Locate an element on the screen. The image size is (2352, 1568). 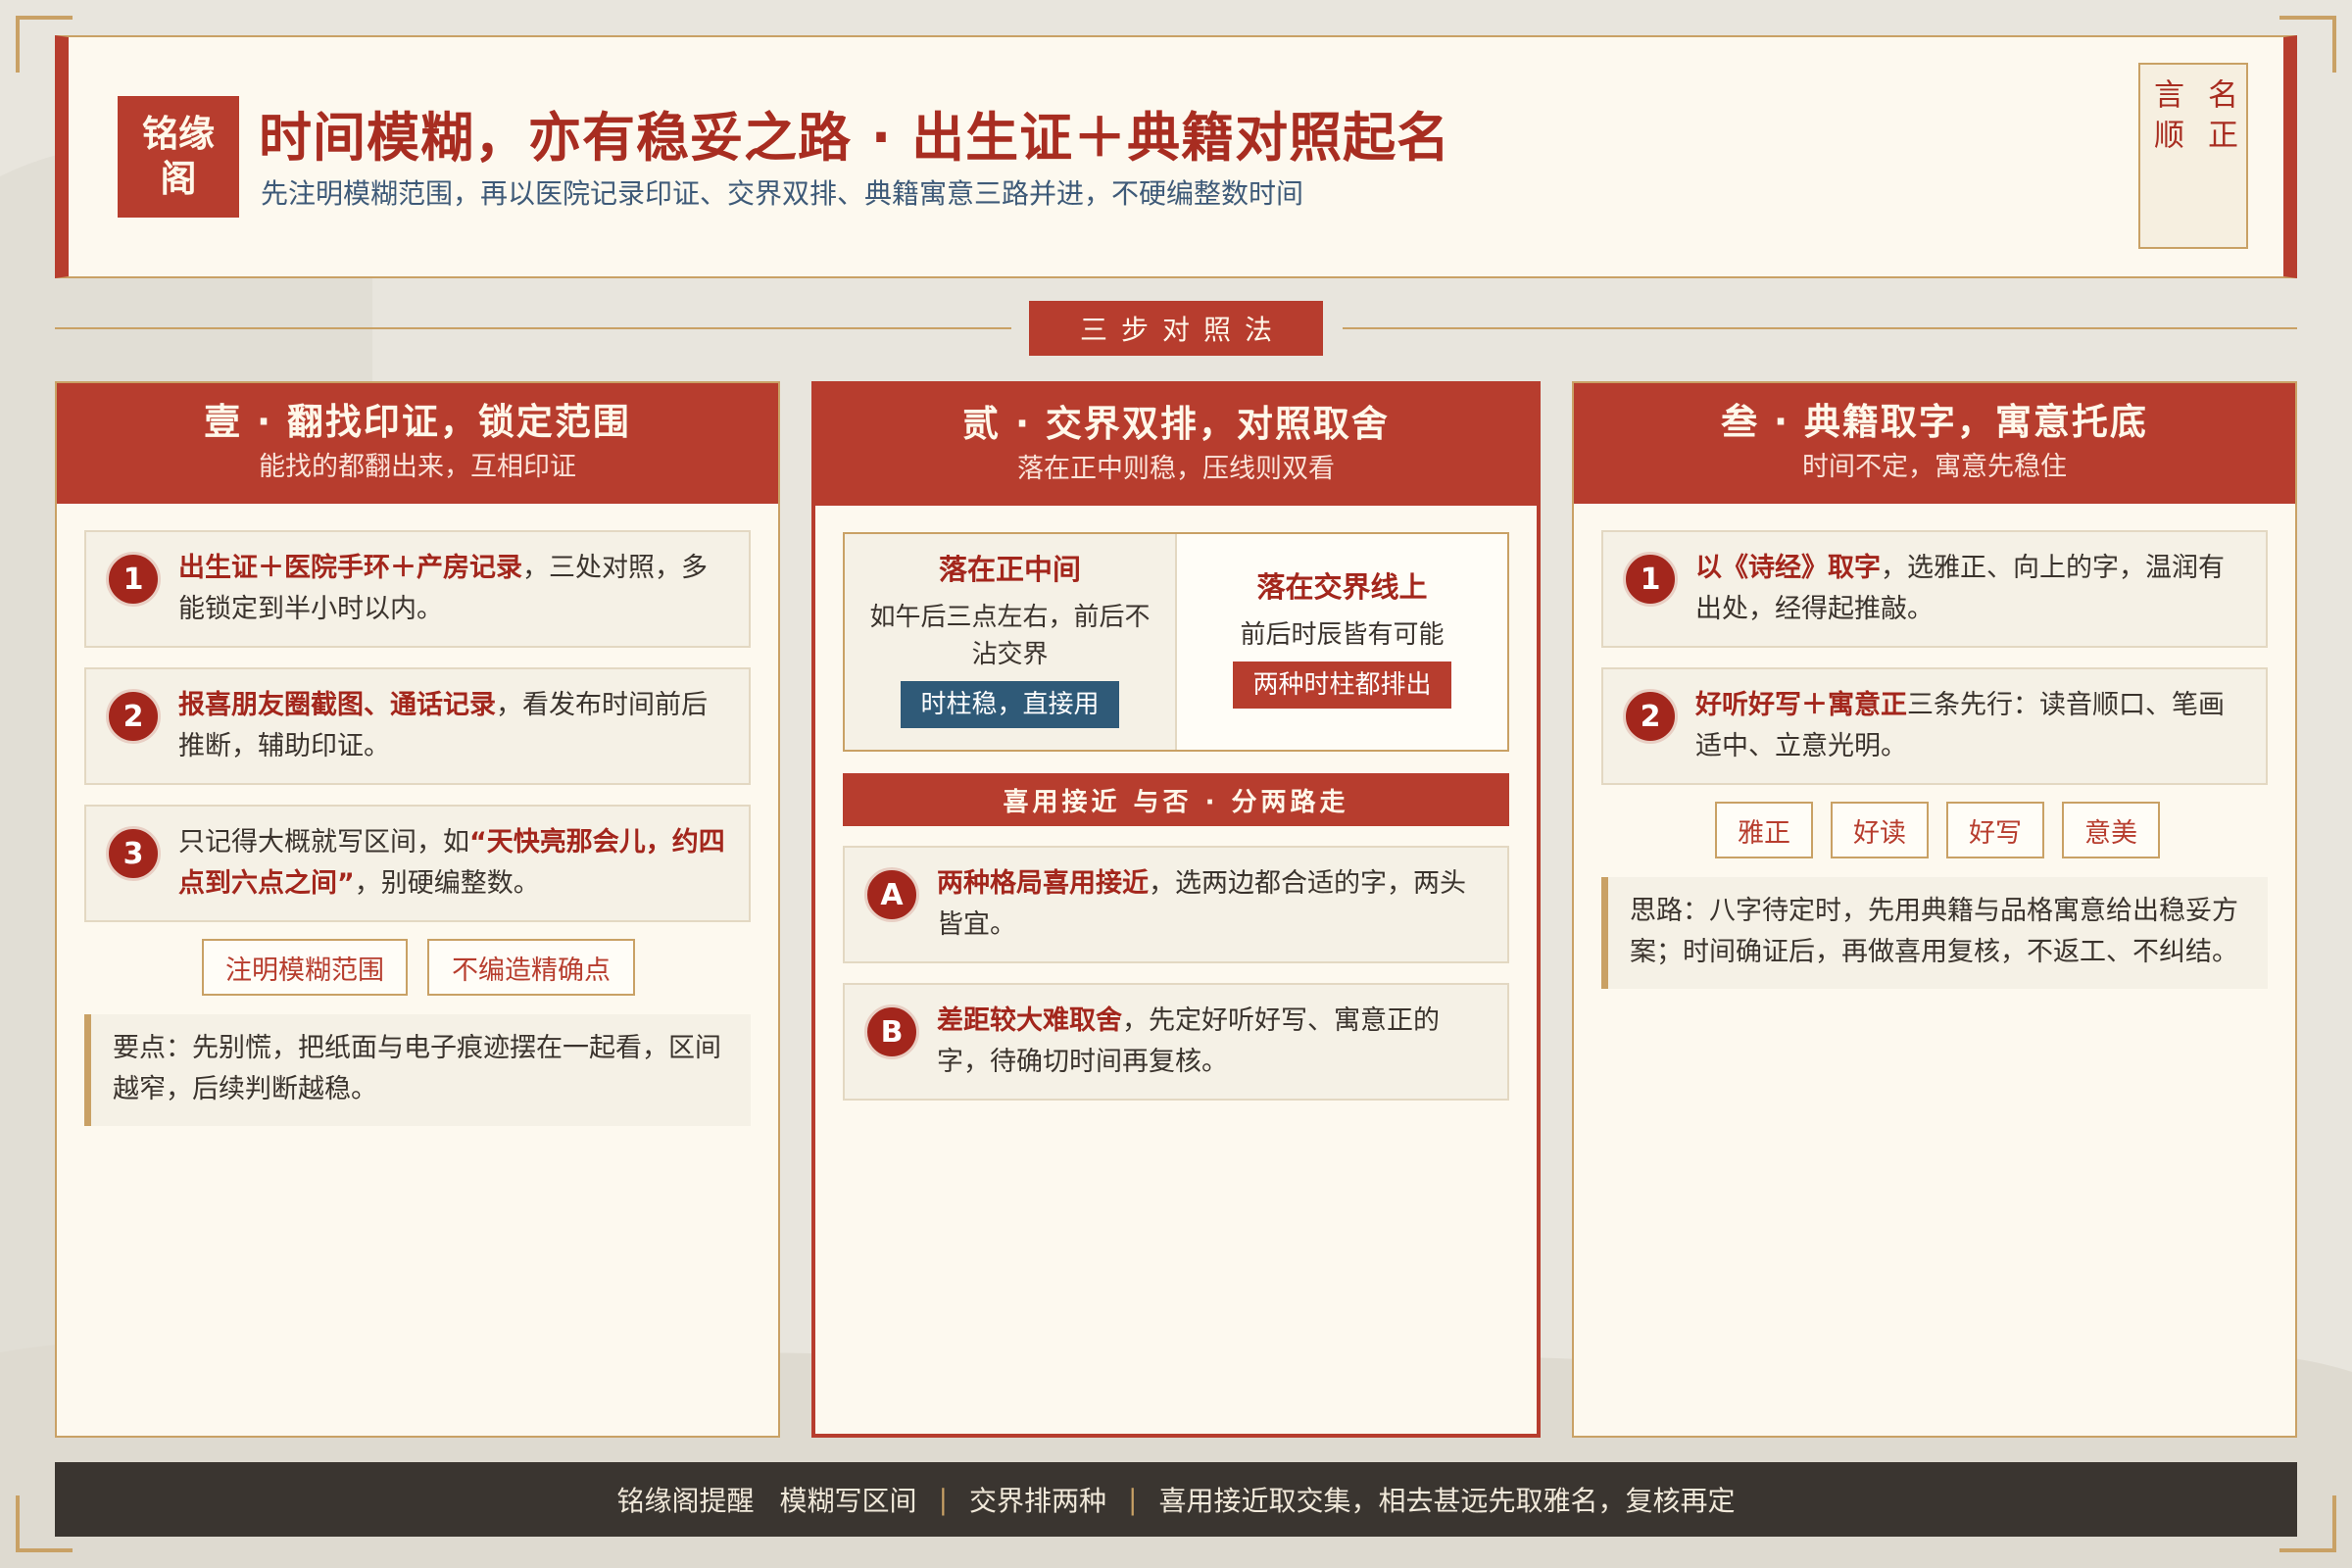
list-item-highlight: 出生证＋医院手环＋产房记录 is located at coordinates (350, 568).